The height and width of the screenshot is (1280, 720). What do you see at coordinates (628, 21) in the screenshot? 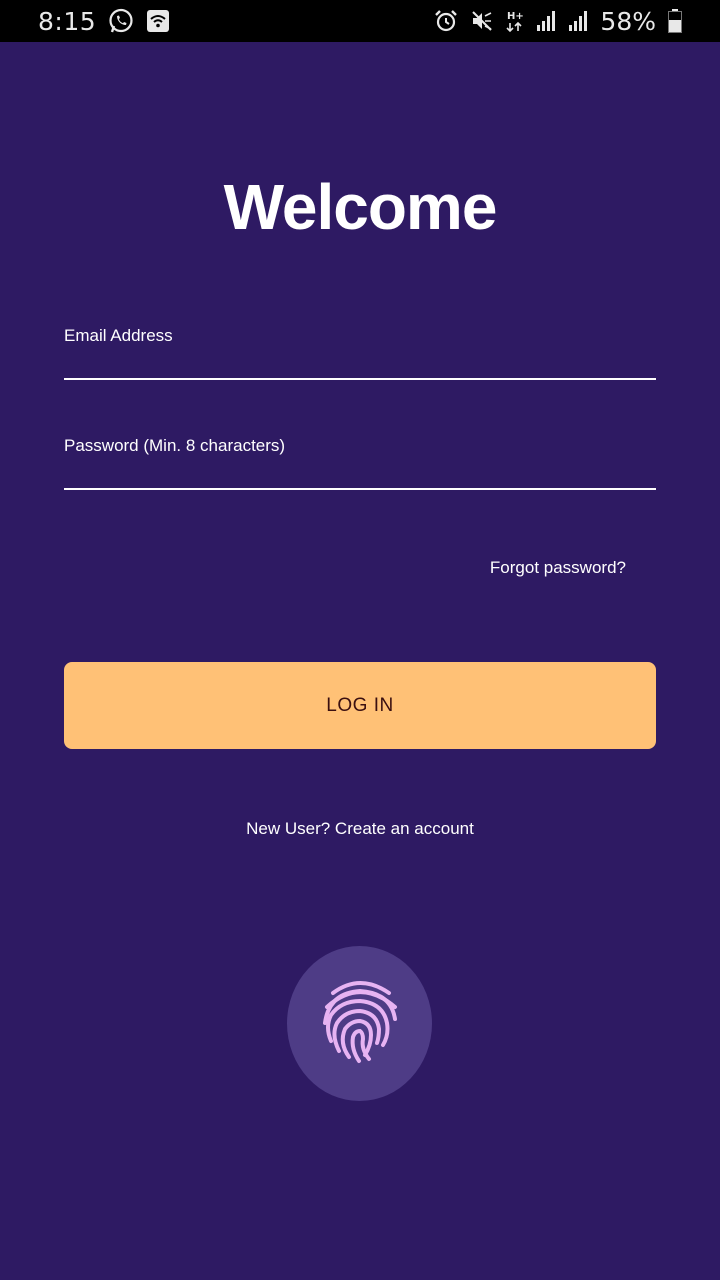
I see `battery-percent: 58%` at bounding box center [628, 21].